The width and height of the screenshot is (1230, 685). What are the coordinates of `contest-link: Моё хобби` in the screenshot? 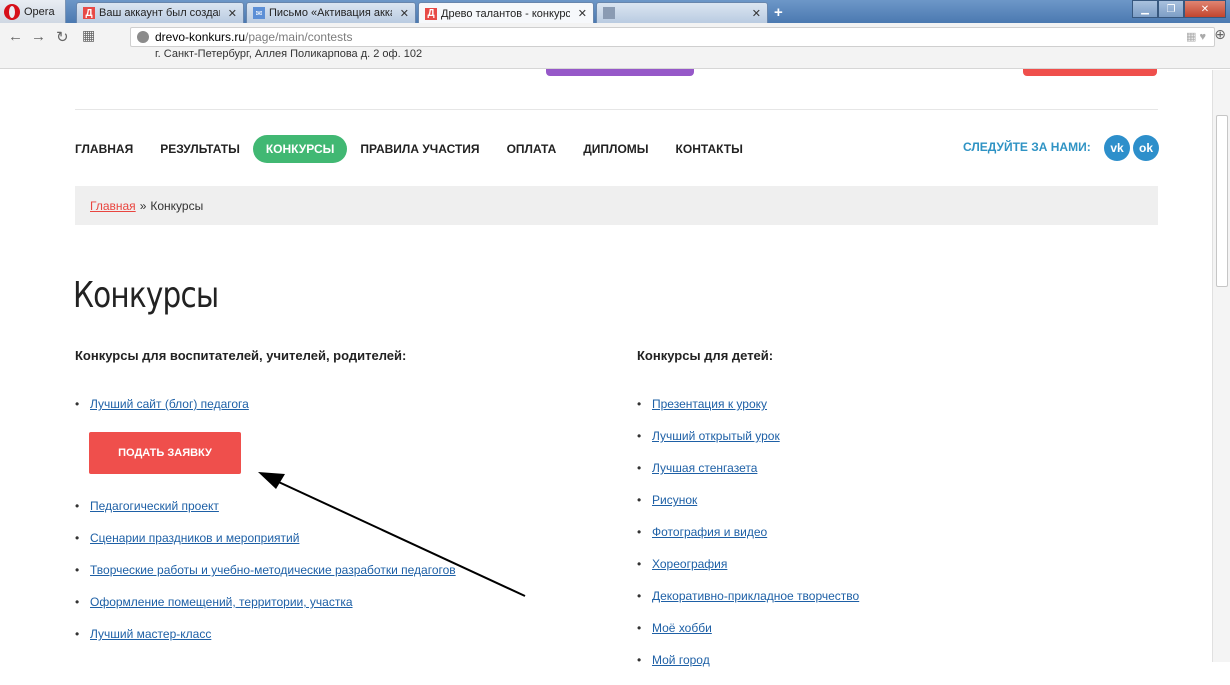 It's located at (682, 628).